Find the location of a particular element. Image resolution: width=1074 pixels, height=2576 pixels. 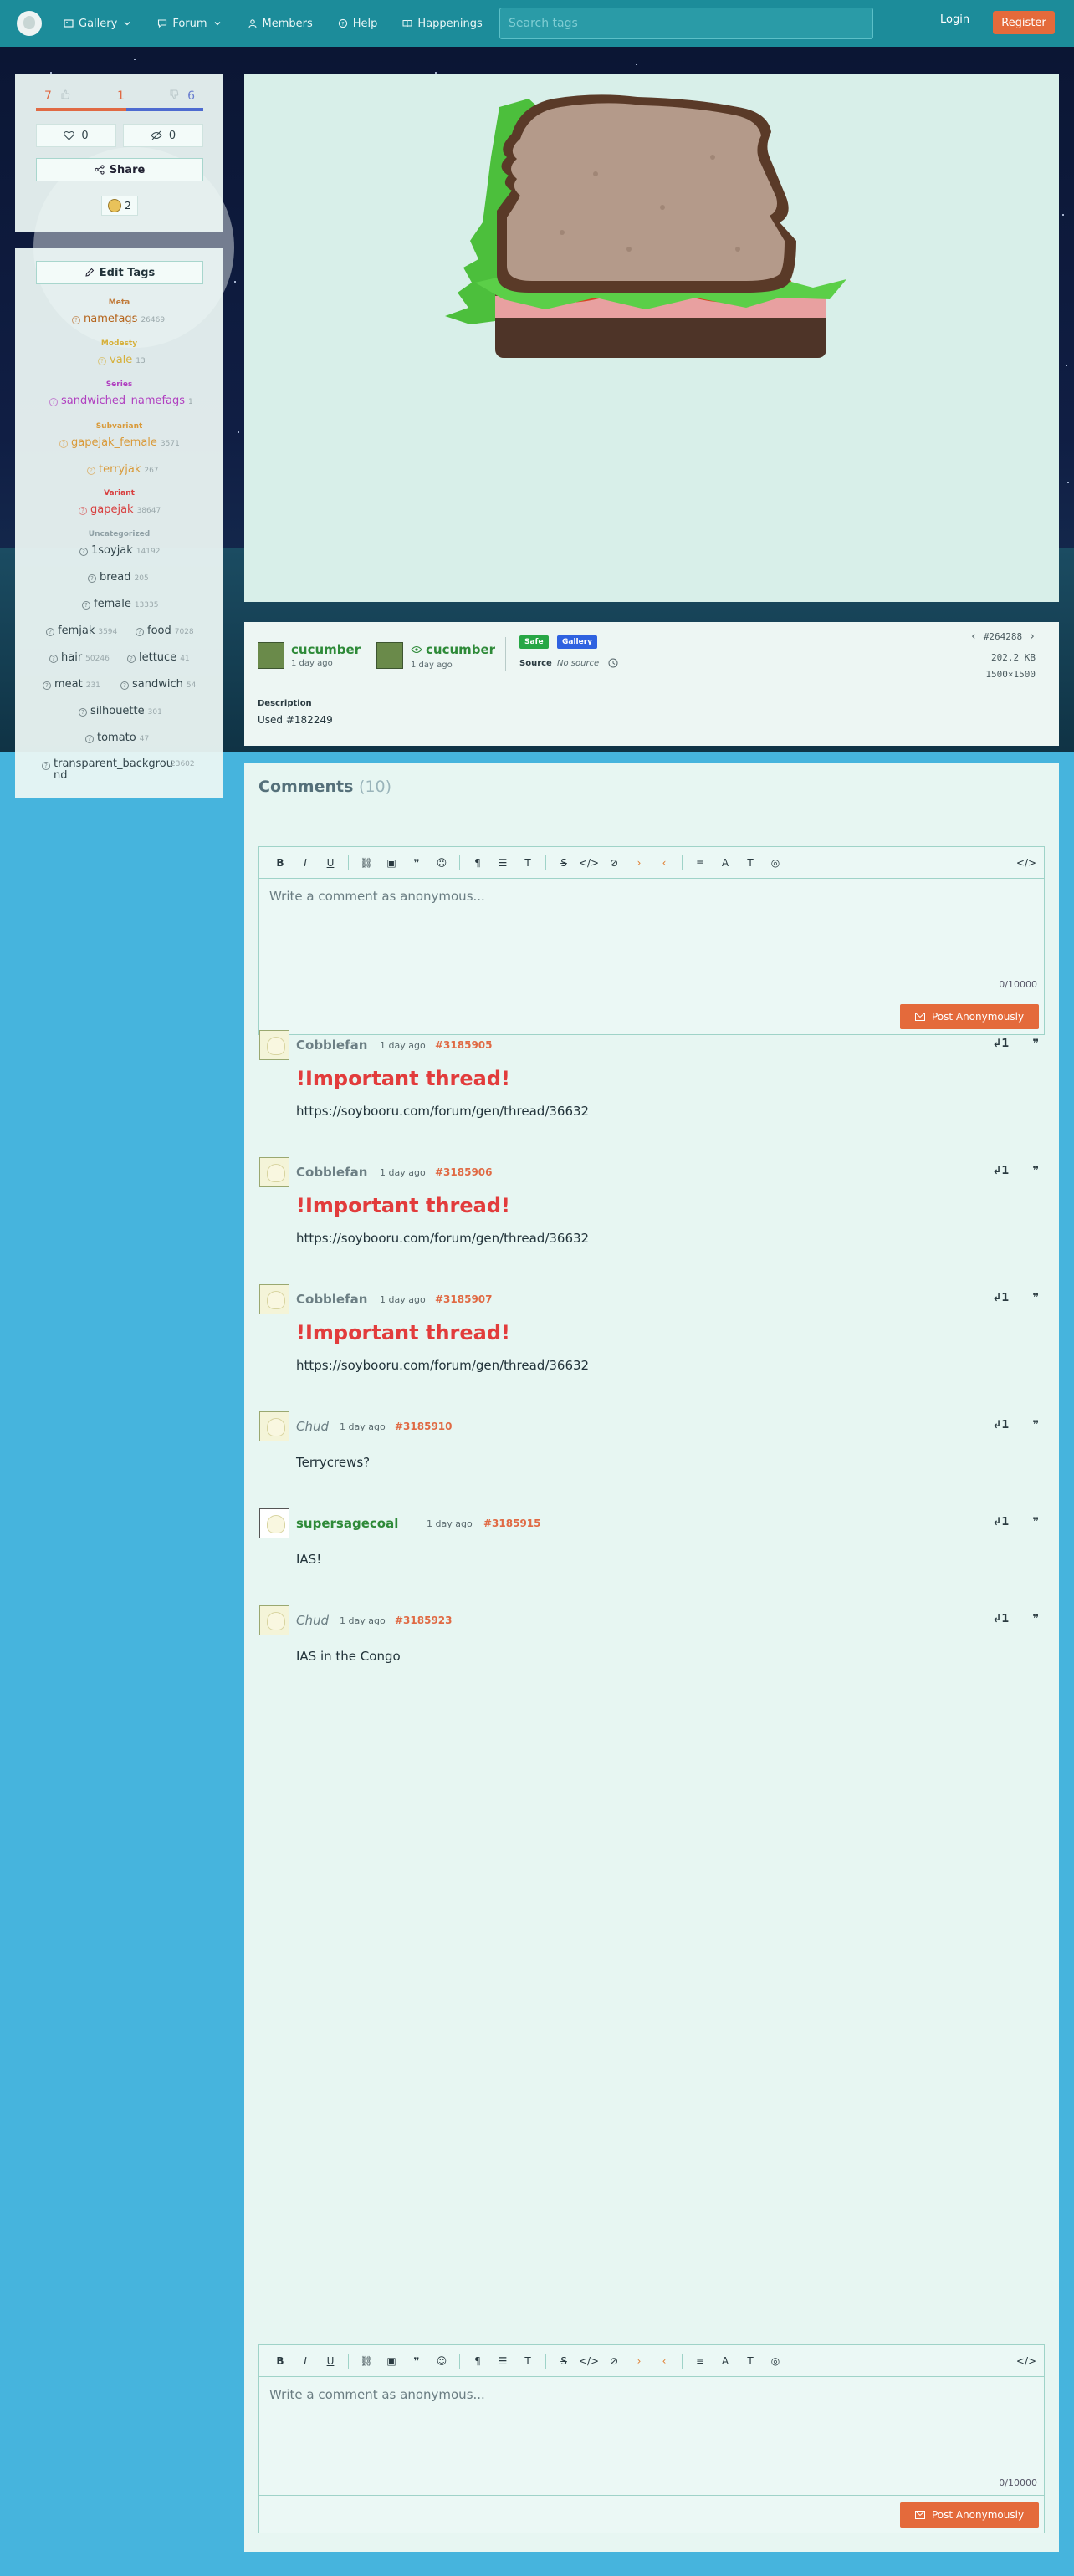

strikethrough-icon: S is located at coordinates (563, 2361).